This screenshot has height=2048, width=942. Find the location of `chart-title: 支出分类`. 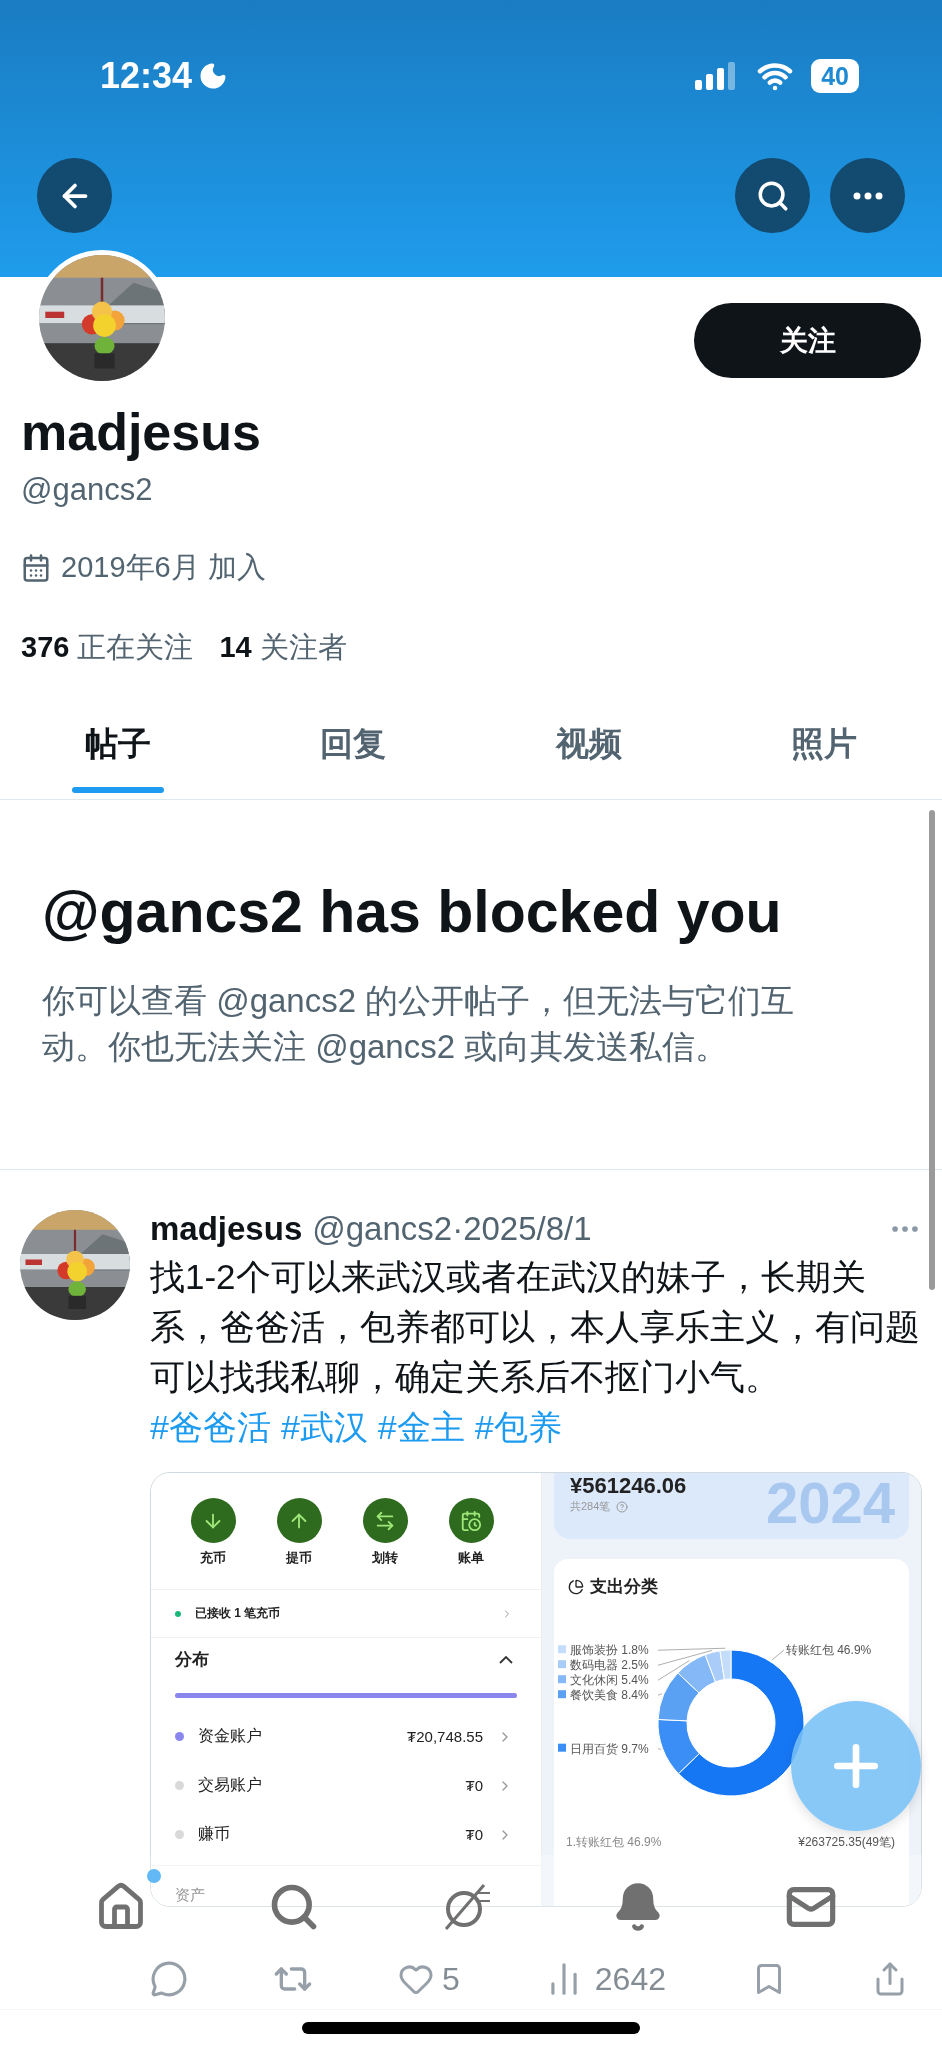

chart-title: 支出分类 is located at coordinates (624, 1587).